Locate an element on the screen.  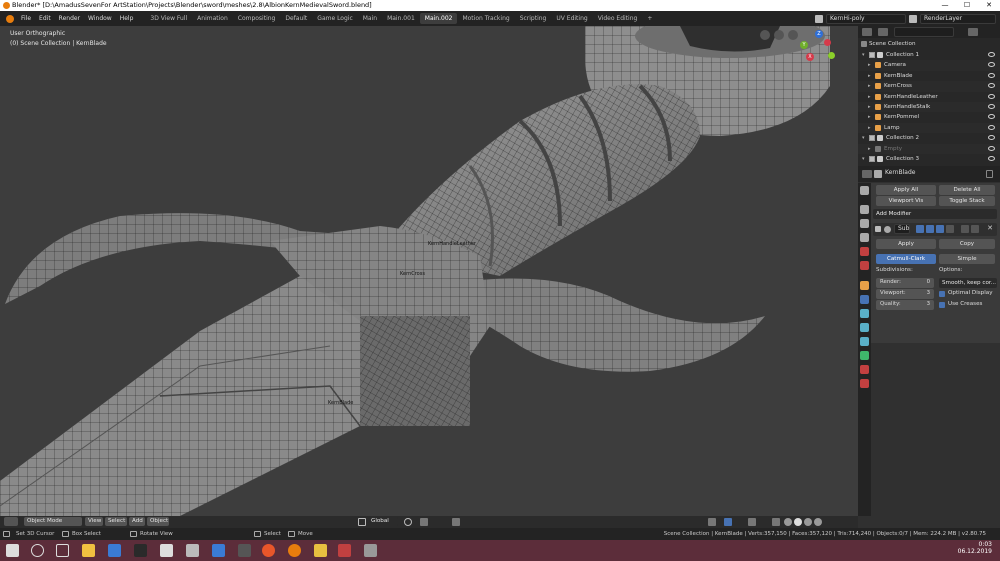
zoom-icon is located at coordinates (779, 35).